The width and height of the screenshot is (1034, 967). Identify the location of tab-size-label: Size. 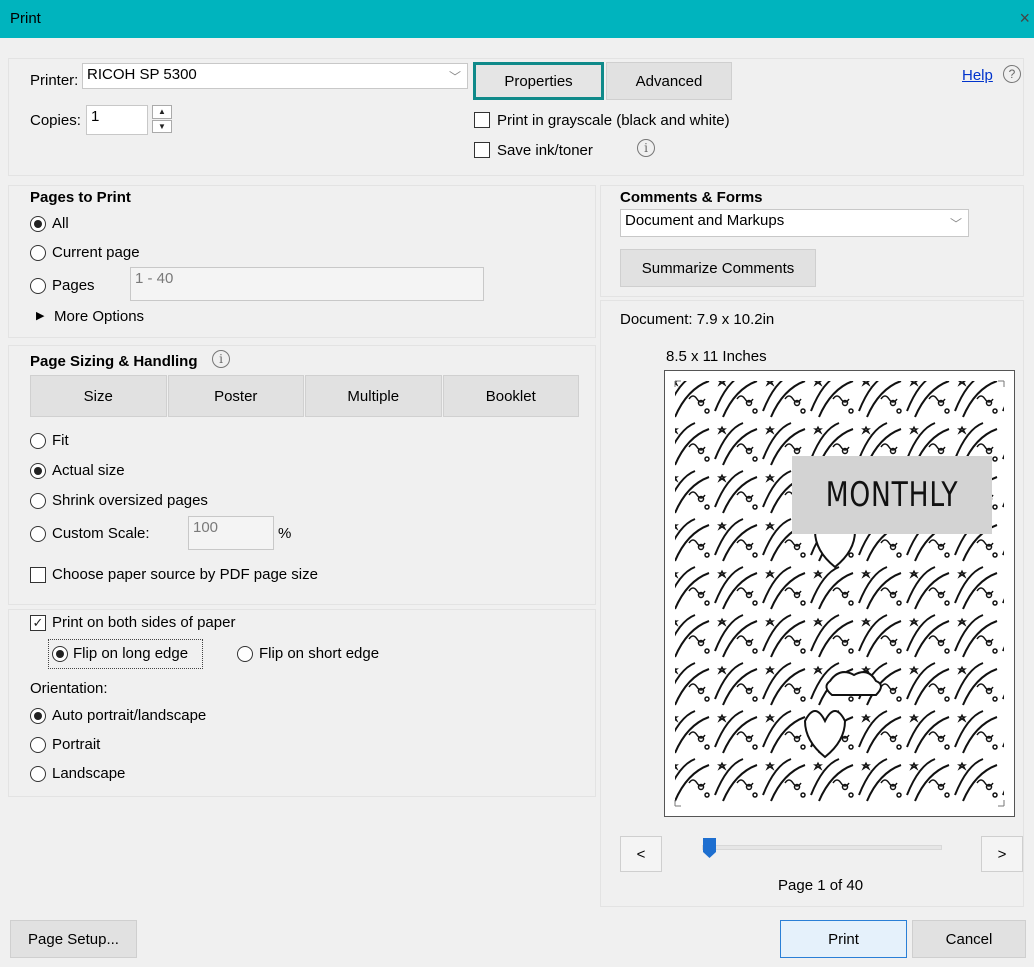
(98, 396).